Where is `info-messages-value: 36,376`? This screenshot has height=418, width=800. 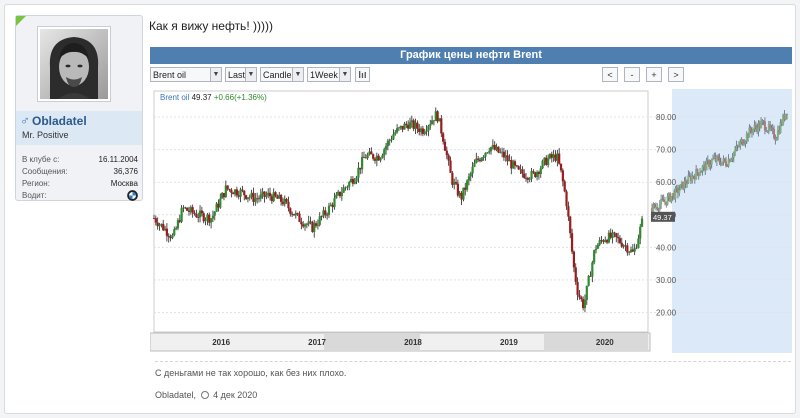
info-messages-value: 36,376 is located at coordinates (126, 171).